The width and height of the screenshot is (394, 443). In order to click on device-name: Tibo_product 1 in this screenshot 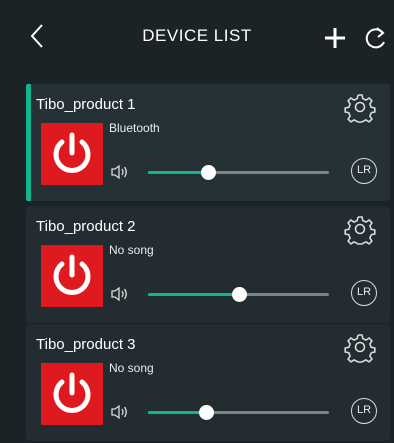, I will do `click(86, 104)`.